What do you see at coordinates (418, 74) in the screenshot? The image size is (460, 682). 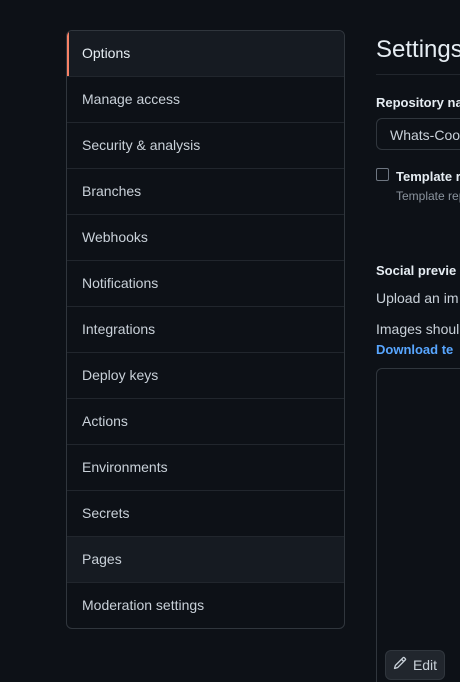 I see `title-divider` at bounding box center [418, 74].